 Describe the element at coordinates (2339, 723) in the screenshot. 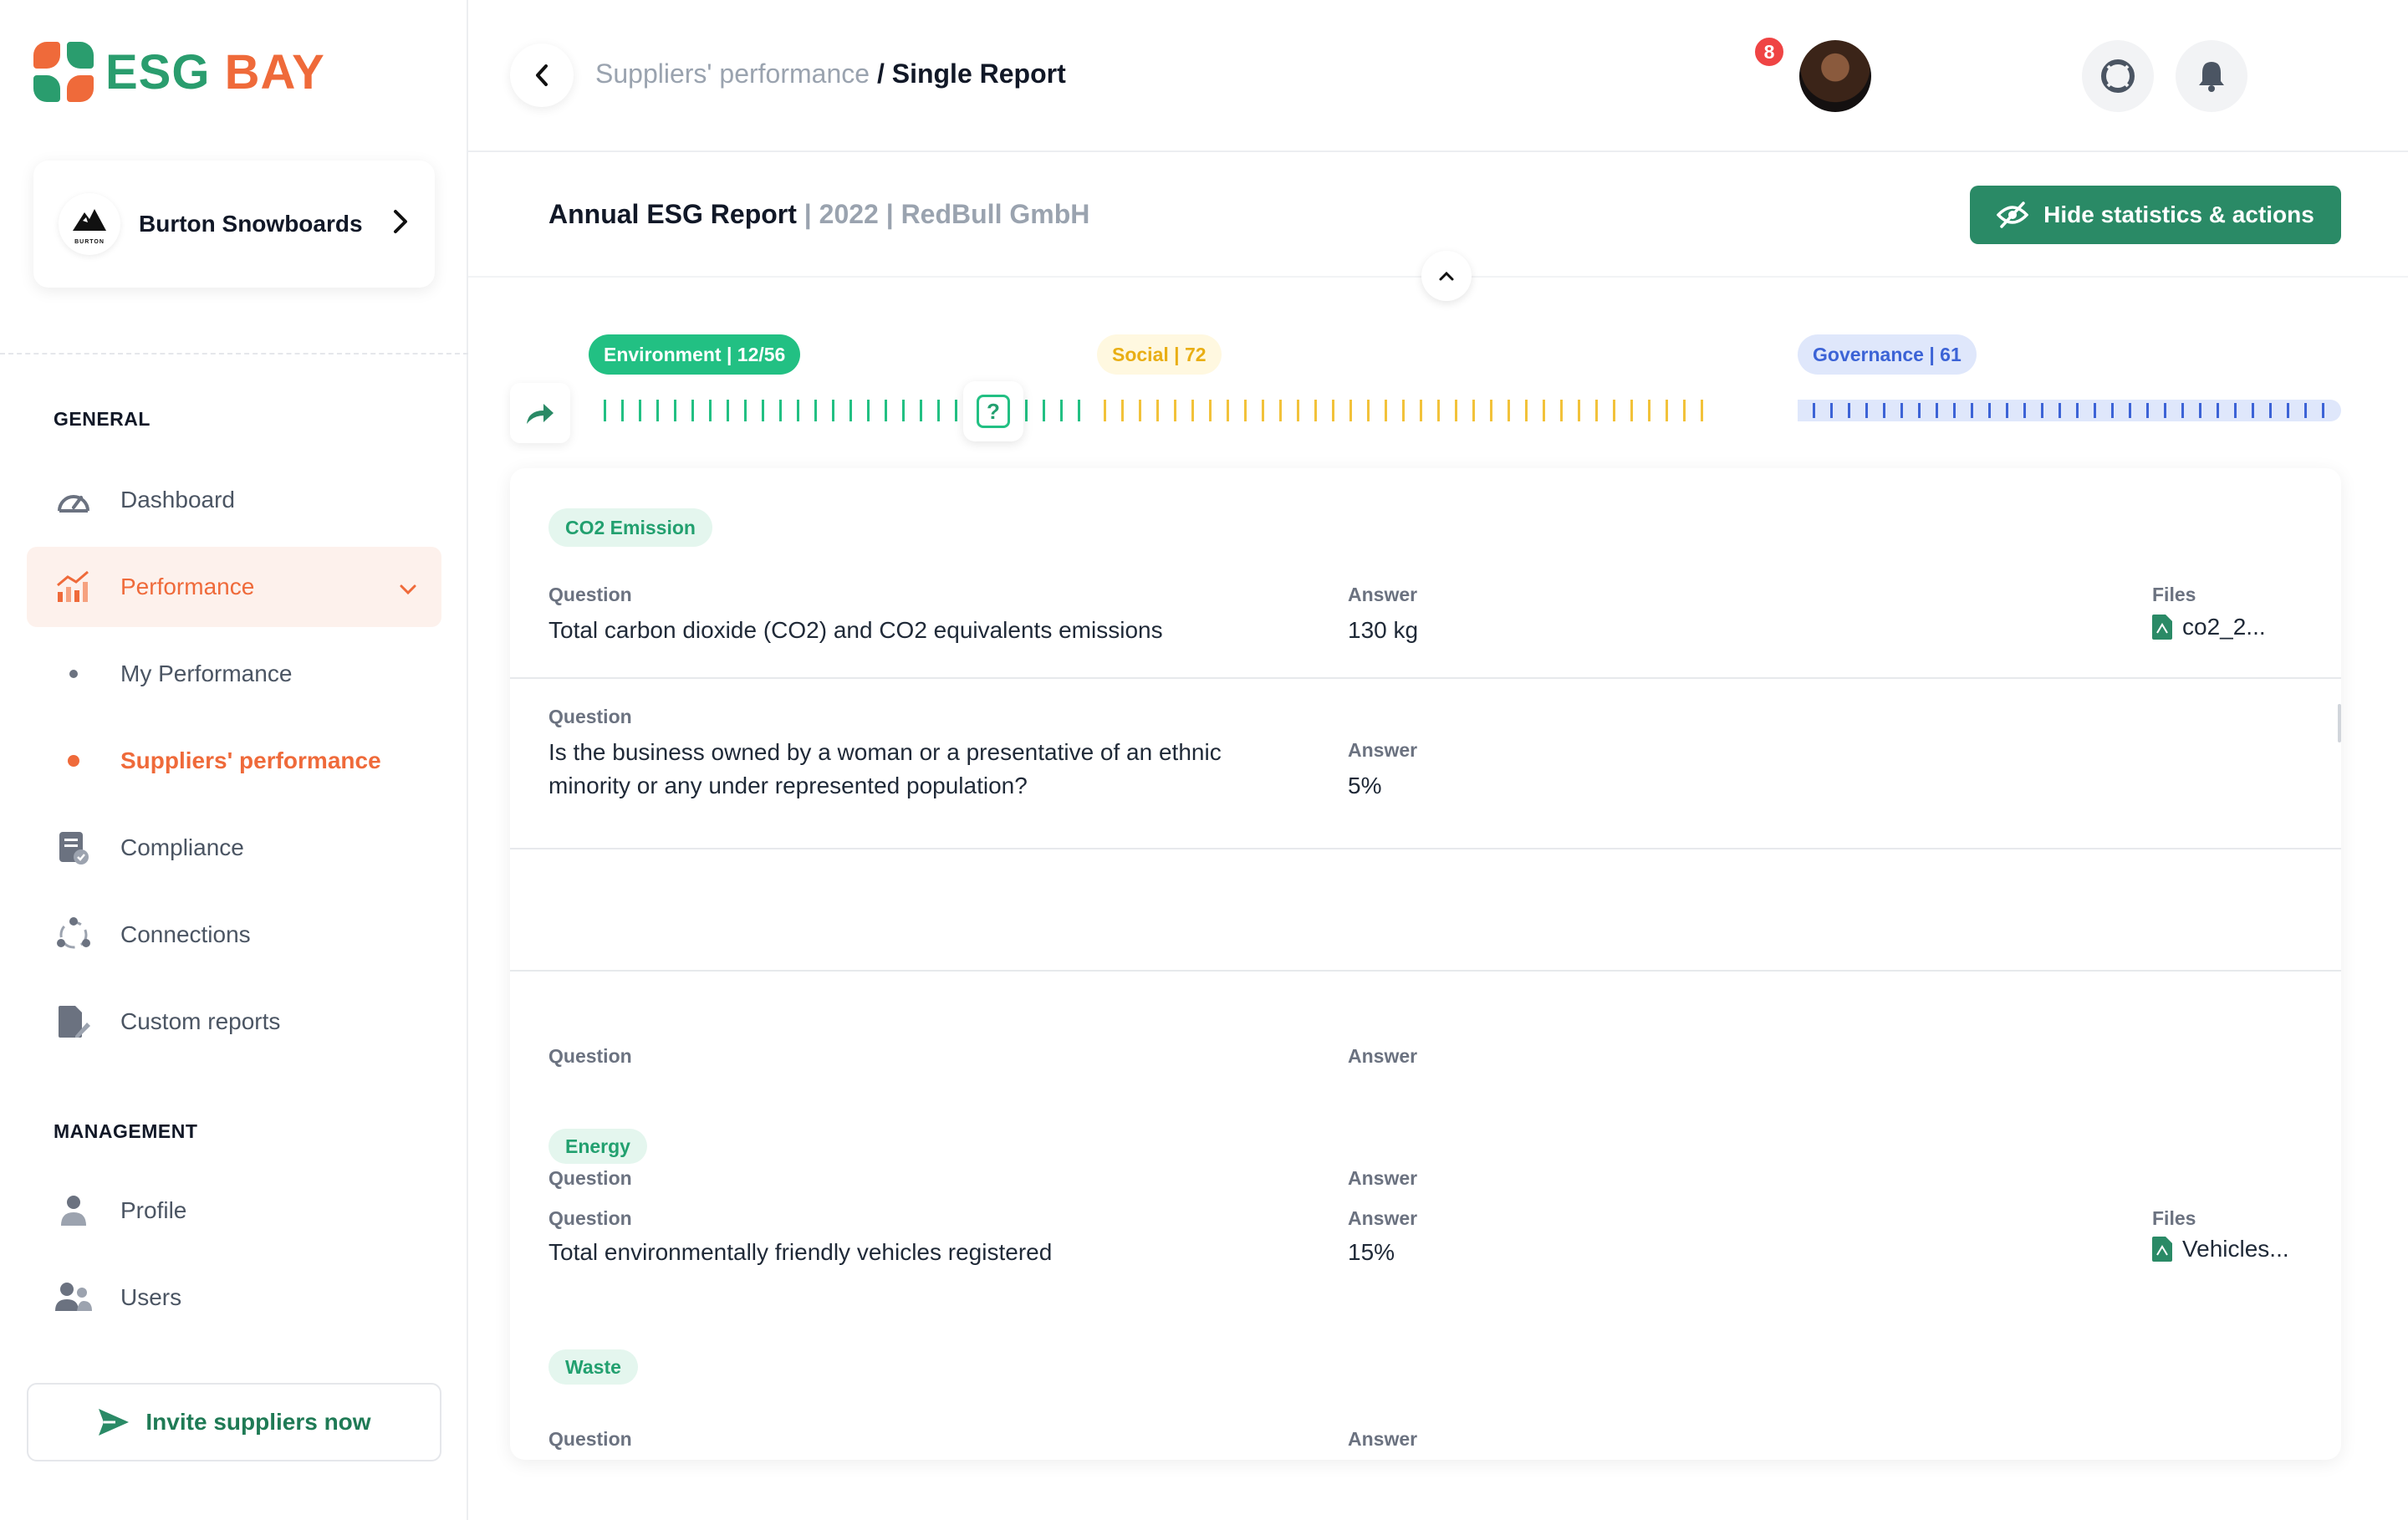

I see `scrollbar-thumb` at that location.